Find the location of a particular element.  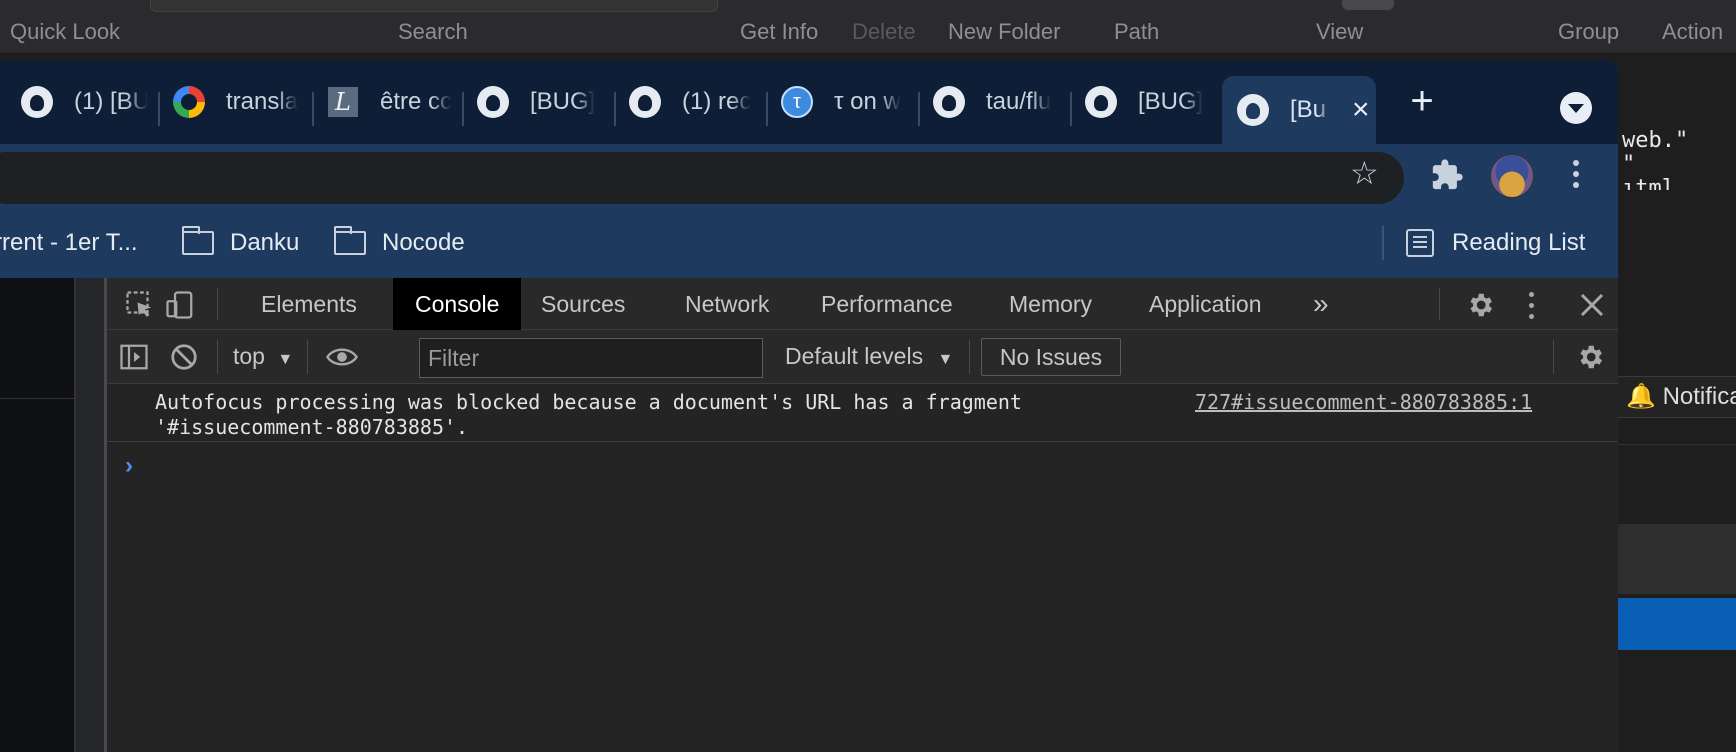

new-folder-button: New Folder is located at coordinates (1004, 32).